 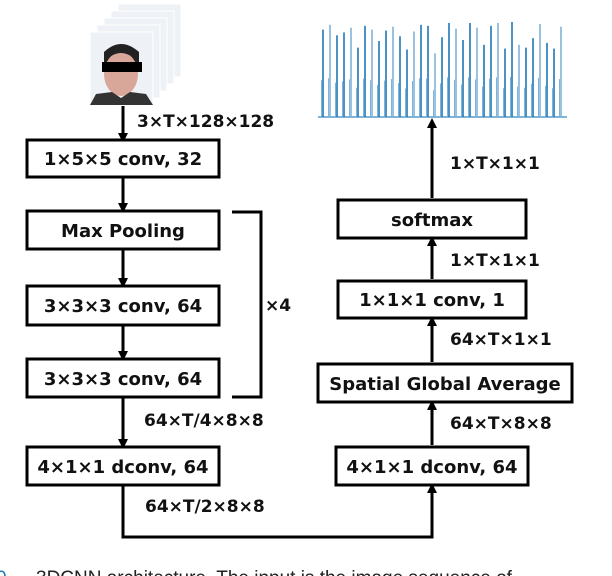 I want to click on shape-label-right-1: 64×T×8×8, so click(x=501, y=424).